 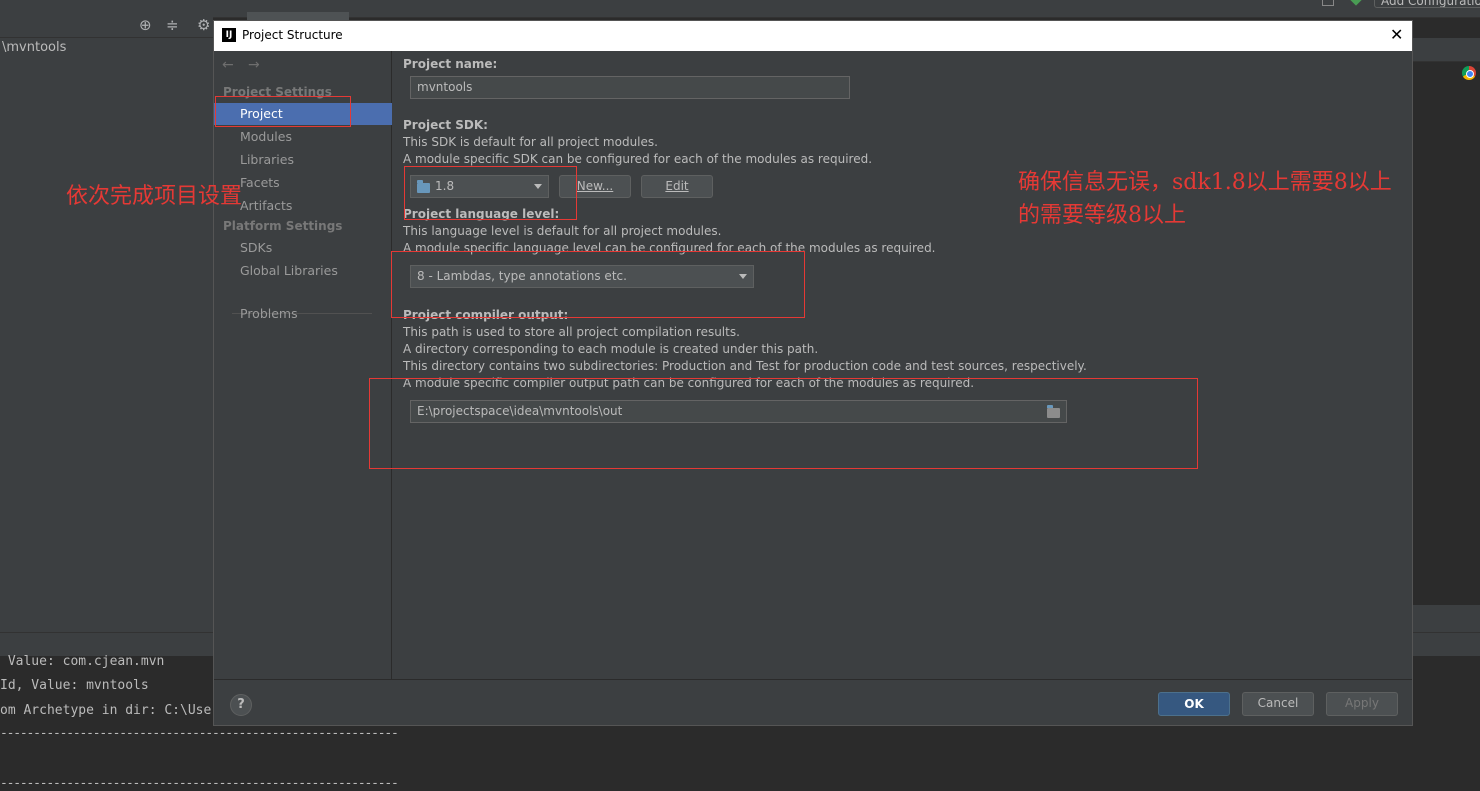 I want to click on compiler-output-label: Project compiler output:, so click(x=486, y=315).